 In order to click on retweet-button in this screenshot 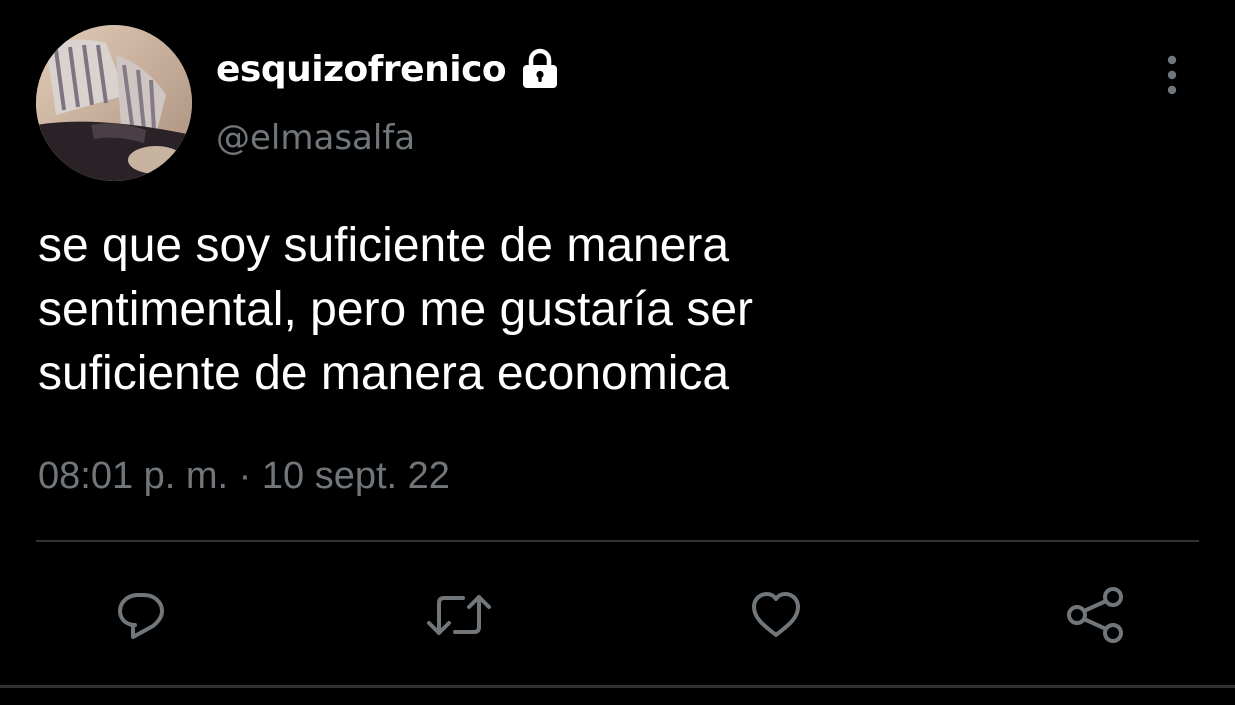, I will do `click(459, 615)`.